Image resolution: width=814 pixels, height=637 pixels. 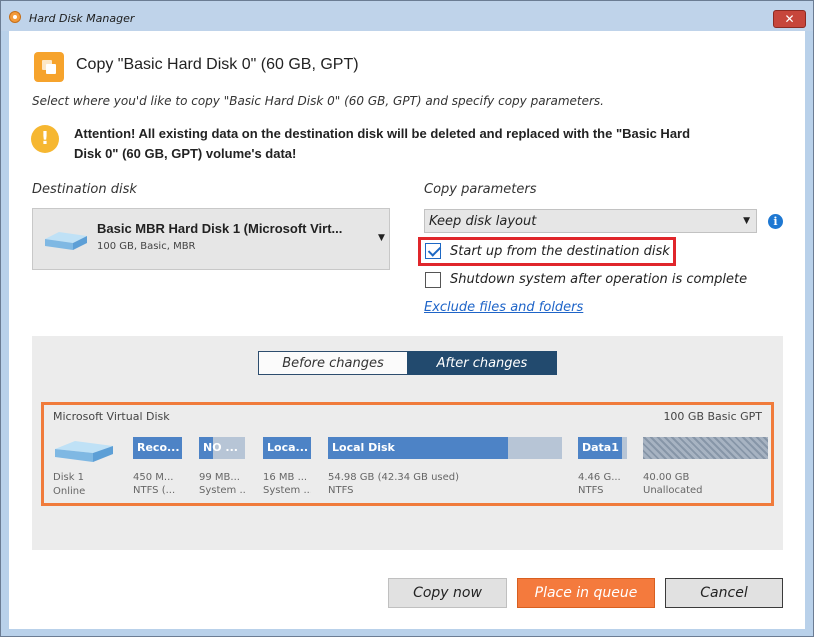 I want to click on disk-info: Disk 1 Online, so click(x=69, y=485).